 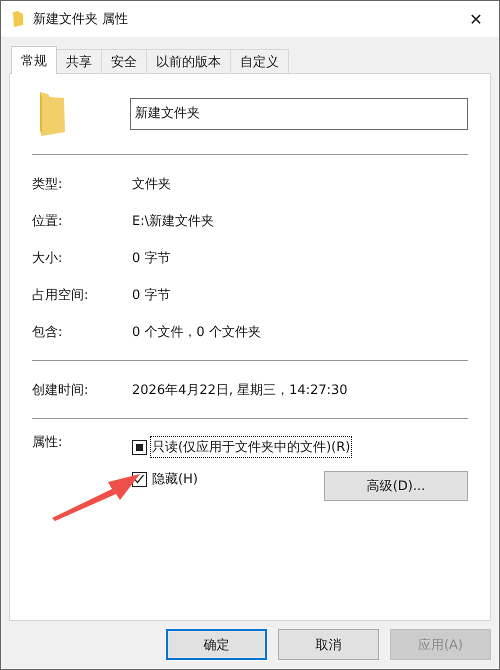 What do you see at coordinates (299, 114) in the screenshot?
I see `name-field: 新建文件夹` at bounding box center [299, 114].